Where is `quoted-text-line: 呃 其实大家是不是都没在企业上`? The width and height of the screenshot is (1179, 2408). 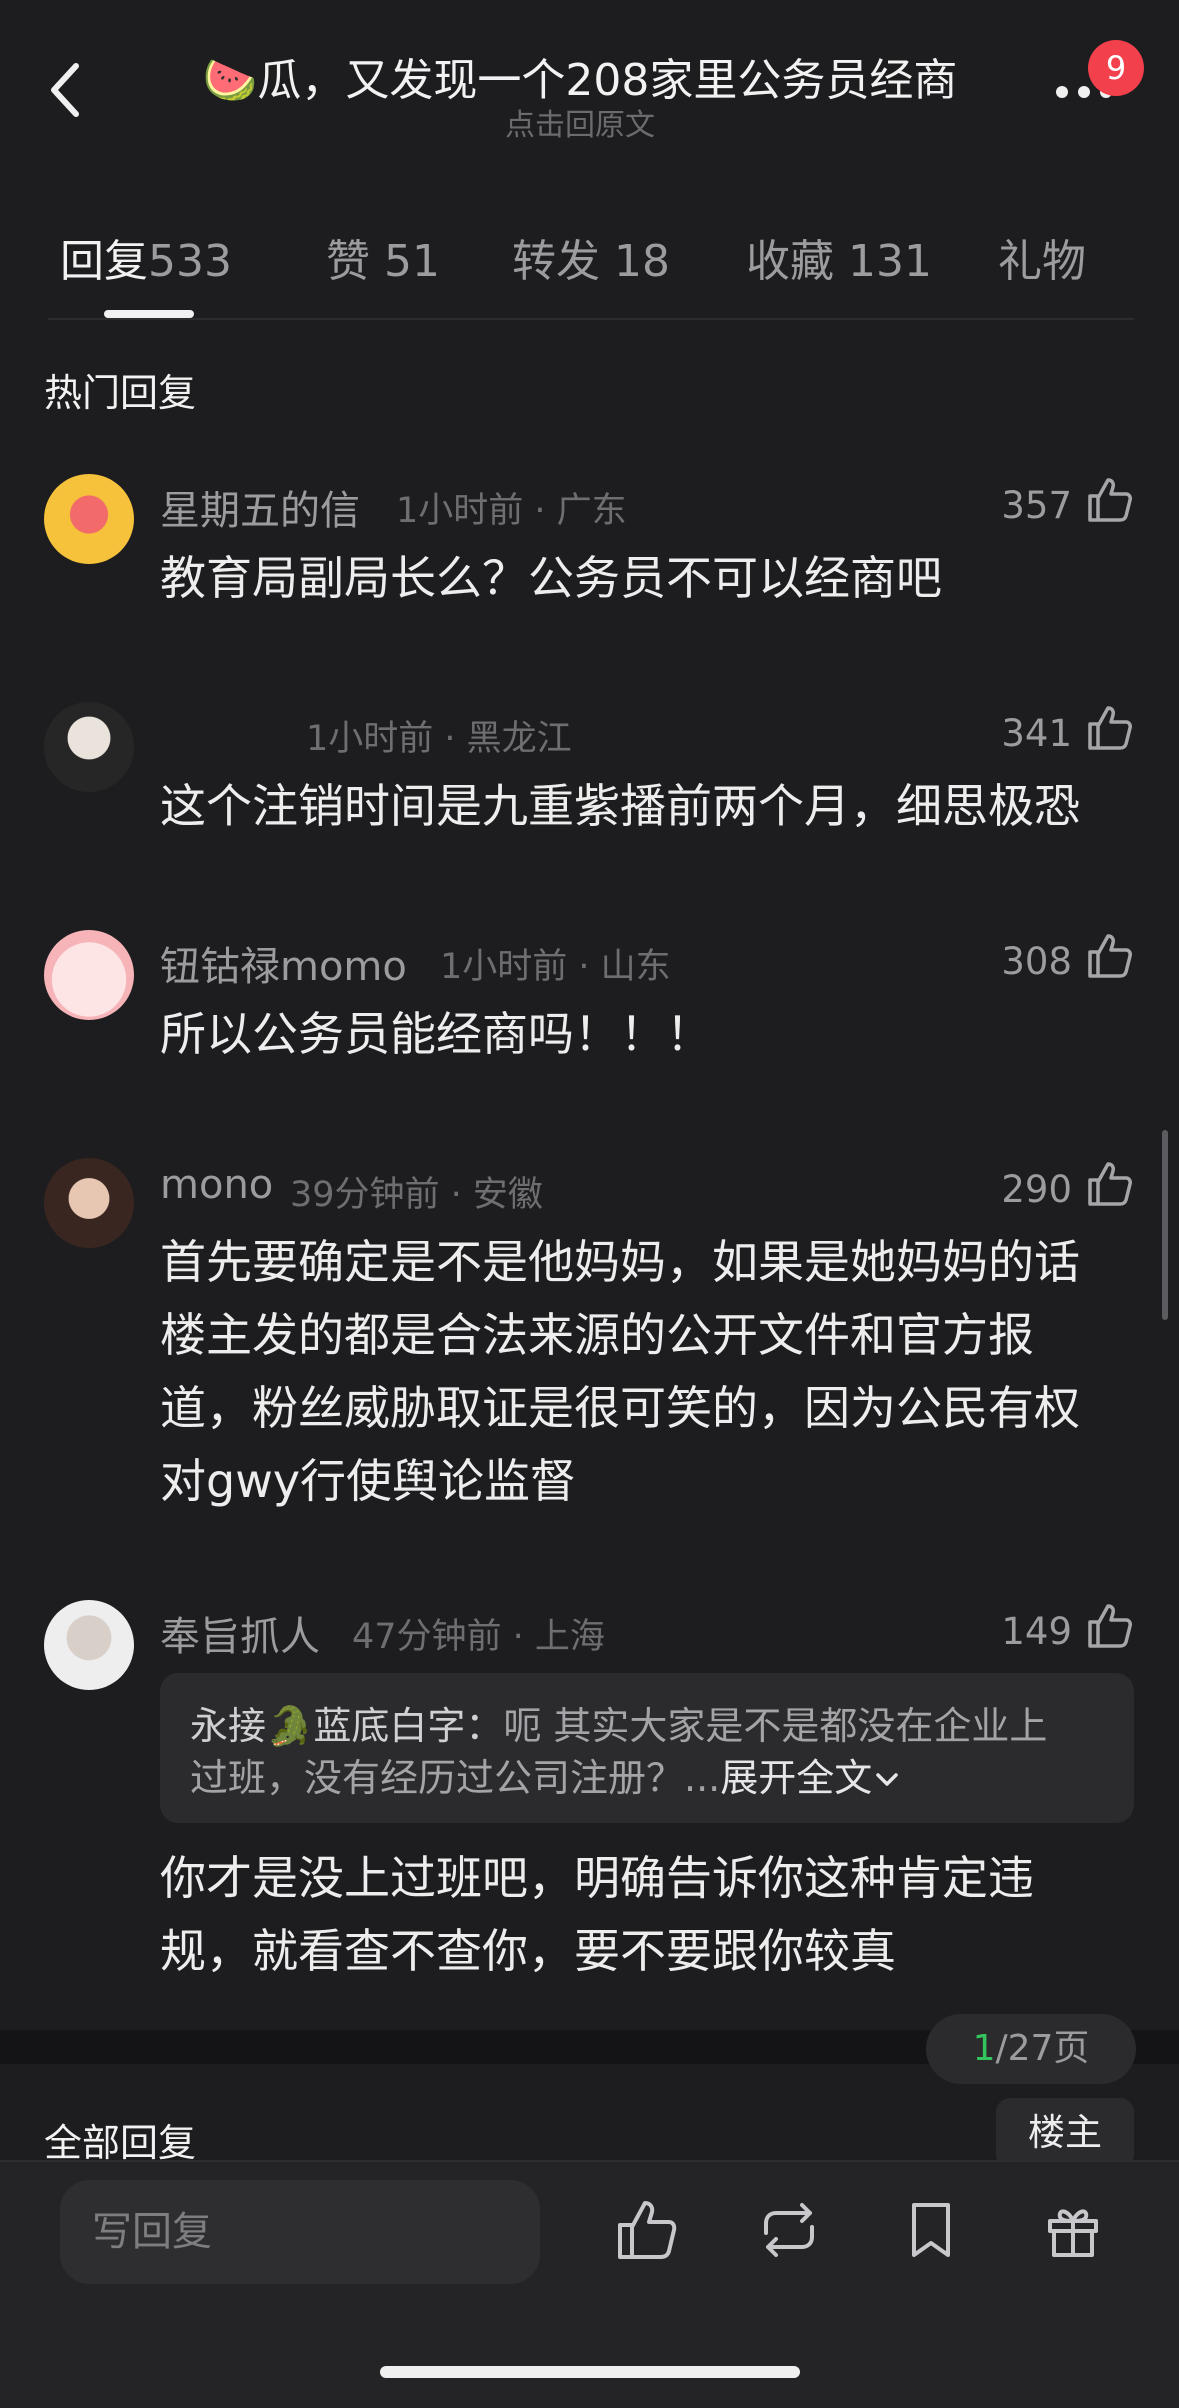 quoted-text-line: 呃 其实大家是不是都没在企业上 is located at coordinates (775, 1726).